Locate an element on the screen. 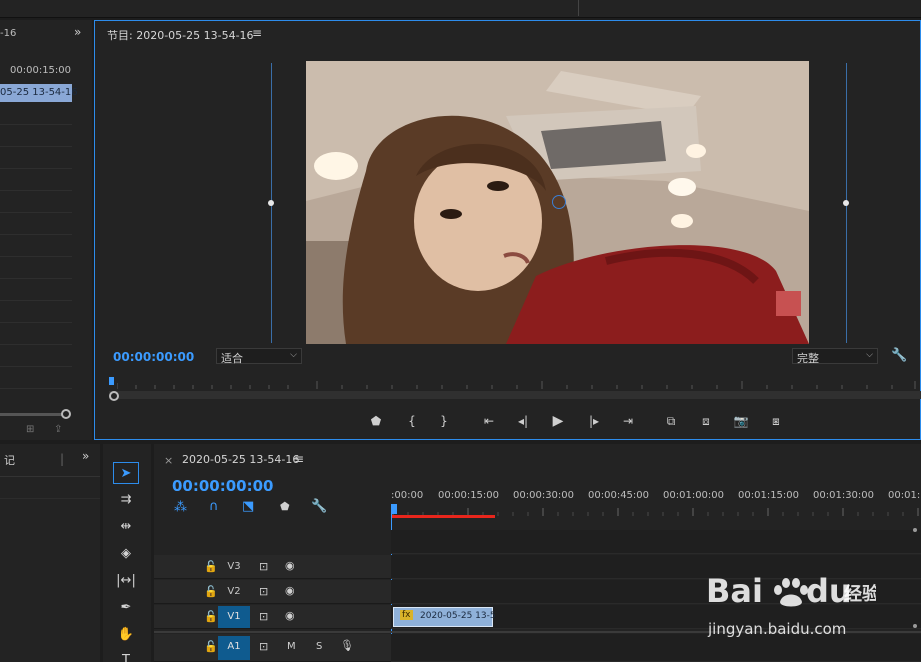 This screenshot has width=921, height=662. zoom-scrollbar is located at coordinates (515, 395).